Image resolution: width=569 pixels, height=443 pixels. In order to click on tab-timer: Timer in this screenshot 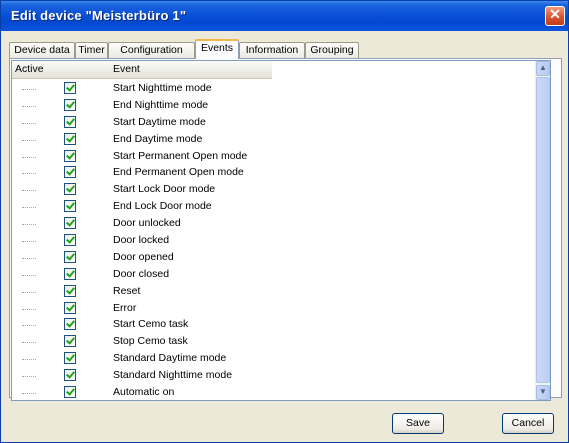, I will do `click(91, 50)`.